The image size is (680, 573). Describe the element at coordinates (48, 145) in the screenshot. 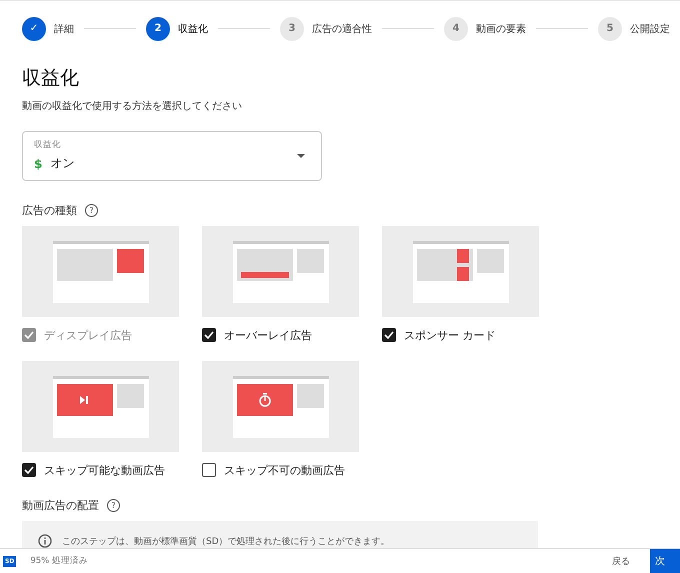

I see `select-label: 収益化` at that location.